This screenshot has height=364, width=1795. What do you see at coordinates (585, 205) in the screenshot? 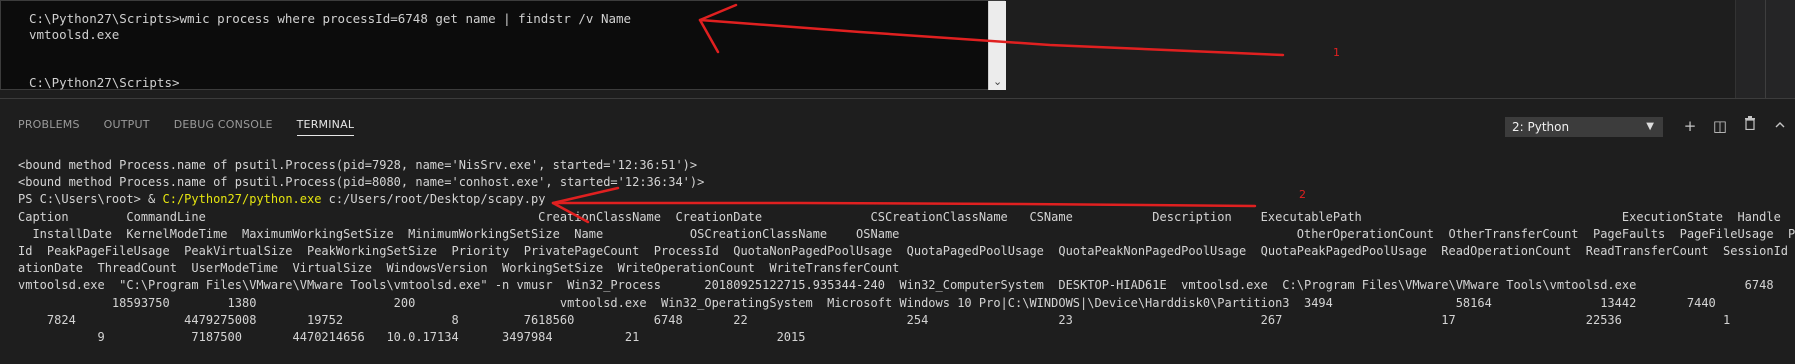
I see `annotation-arrow-2-head` at bounding box center [585, 205].